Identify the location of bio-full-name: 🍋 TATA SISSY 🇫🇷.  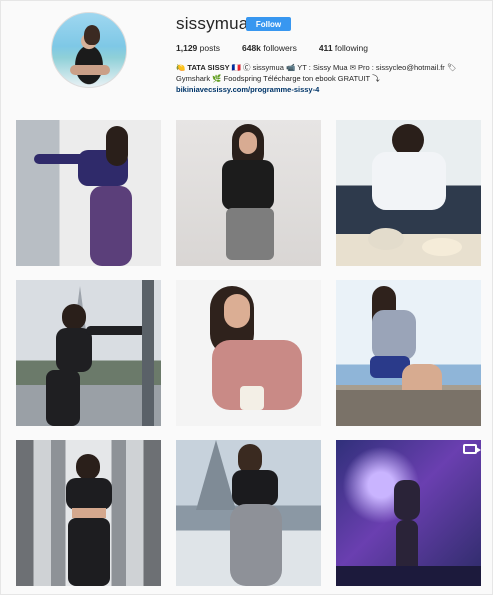
(208, 67).